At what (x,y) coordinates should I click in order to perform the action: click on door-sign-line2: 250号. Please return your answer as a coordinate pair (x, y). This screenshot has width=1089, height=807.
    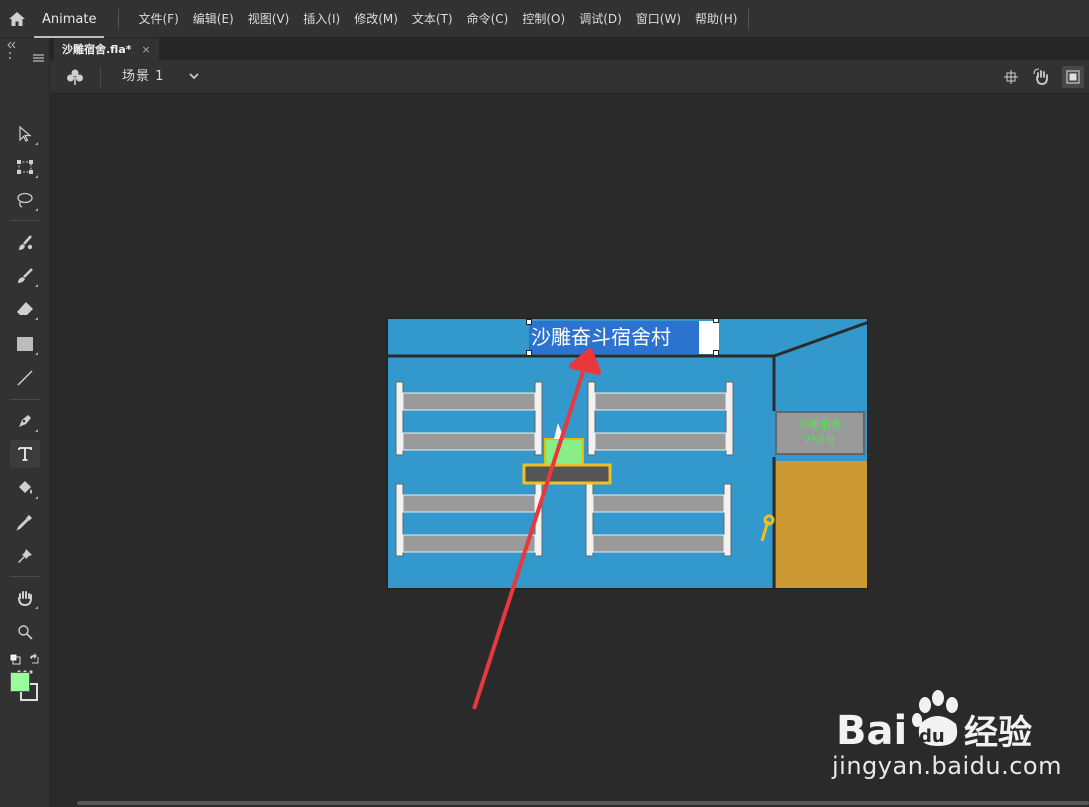
    Looking at the image, I should click on (820, 440).